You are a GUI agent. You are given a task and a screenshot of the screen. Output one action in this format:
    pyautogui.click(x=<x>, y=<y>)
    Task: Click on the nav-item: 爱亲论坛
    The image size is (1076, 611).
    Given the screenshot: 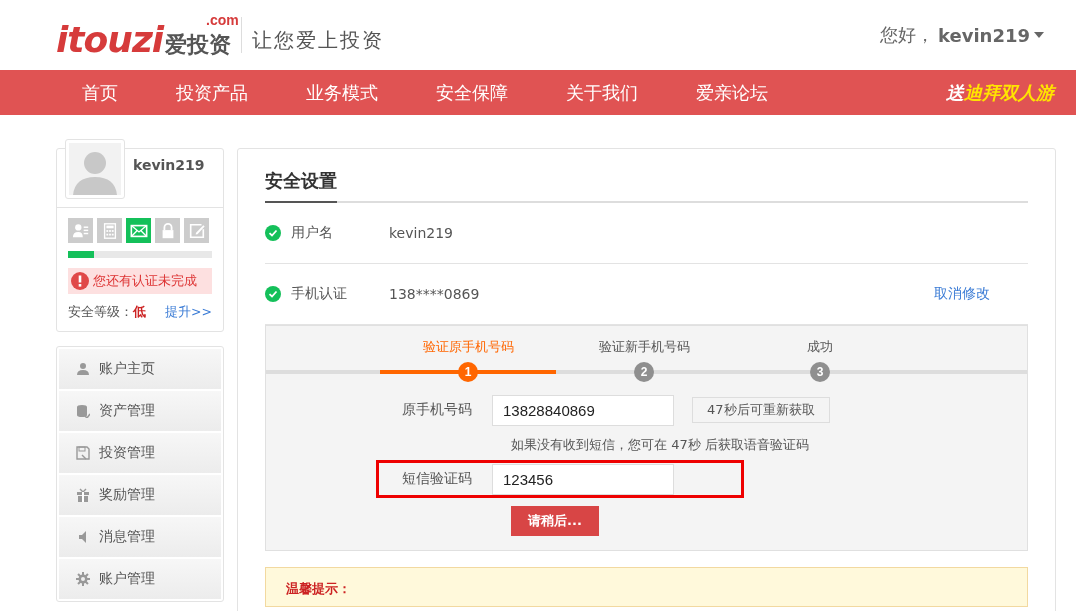 What is the action you would take?
    pyautogui.click(x=732, y=92)
    